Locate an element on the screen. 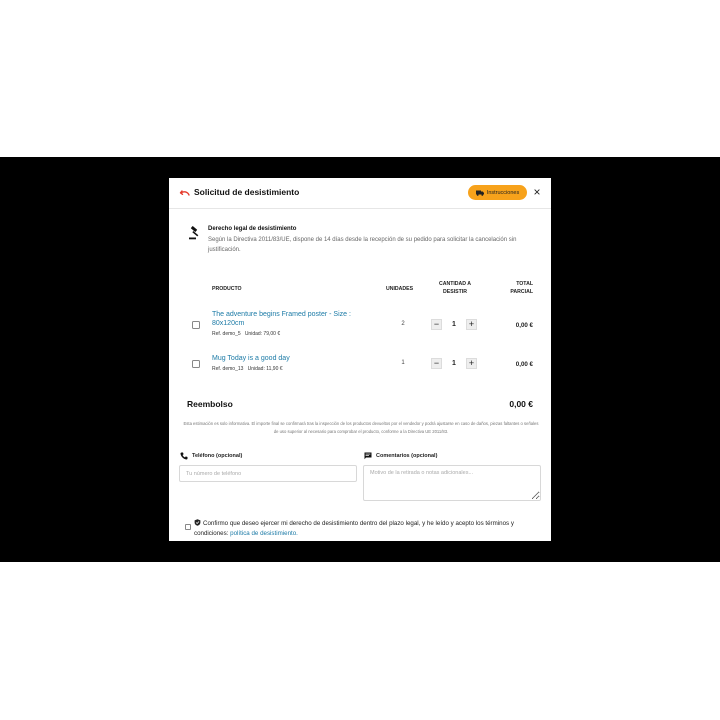  truck-icon is located at coordinates (479, 193).